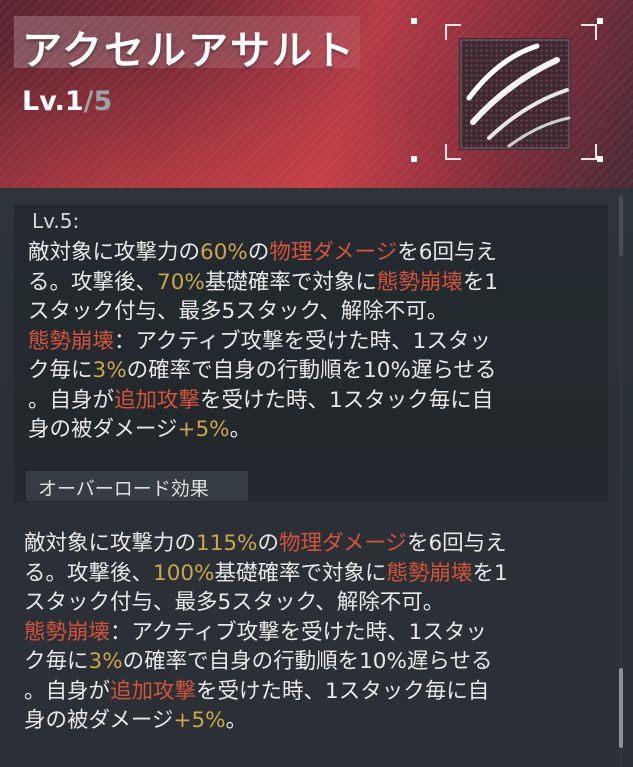  What do you see at coordinates (621, 708) in the screenshot?
I see `scrollbar-thumb` at bounding box center [621, 708].